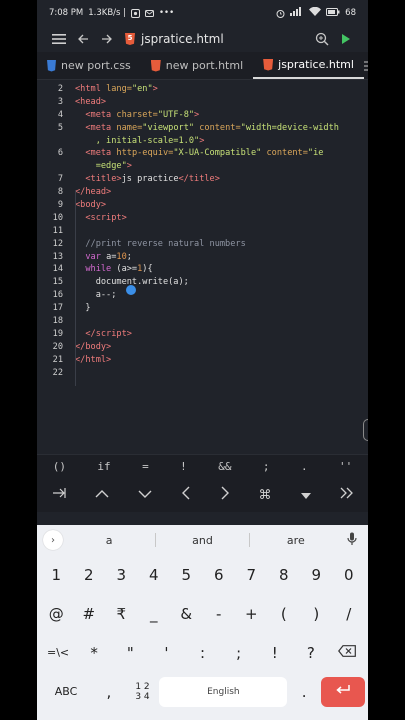  I want to click on key-hash: #, so click(89, 614).